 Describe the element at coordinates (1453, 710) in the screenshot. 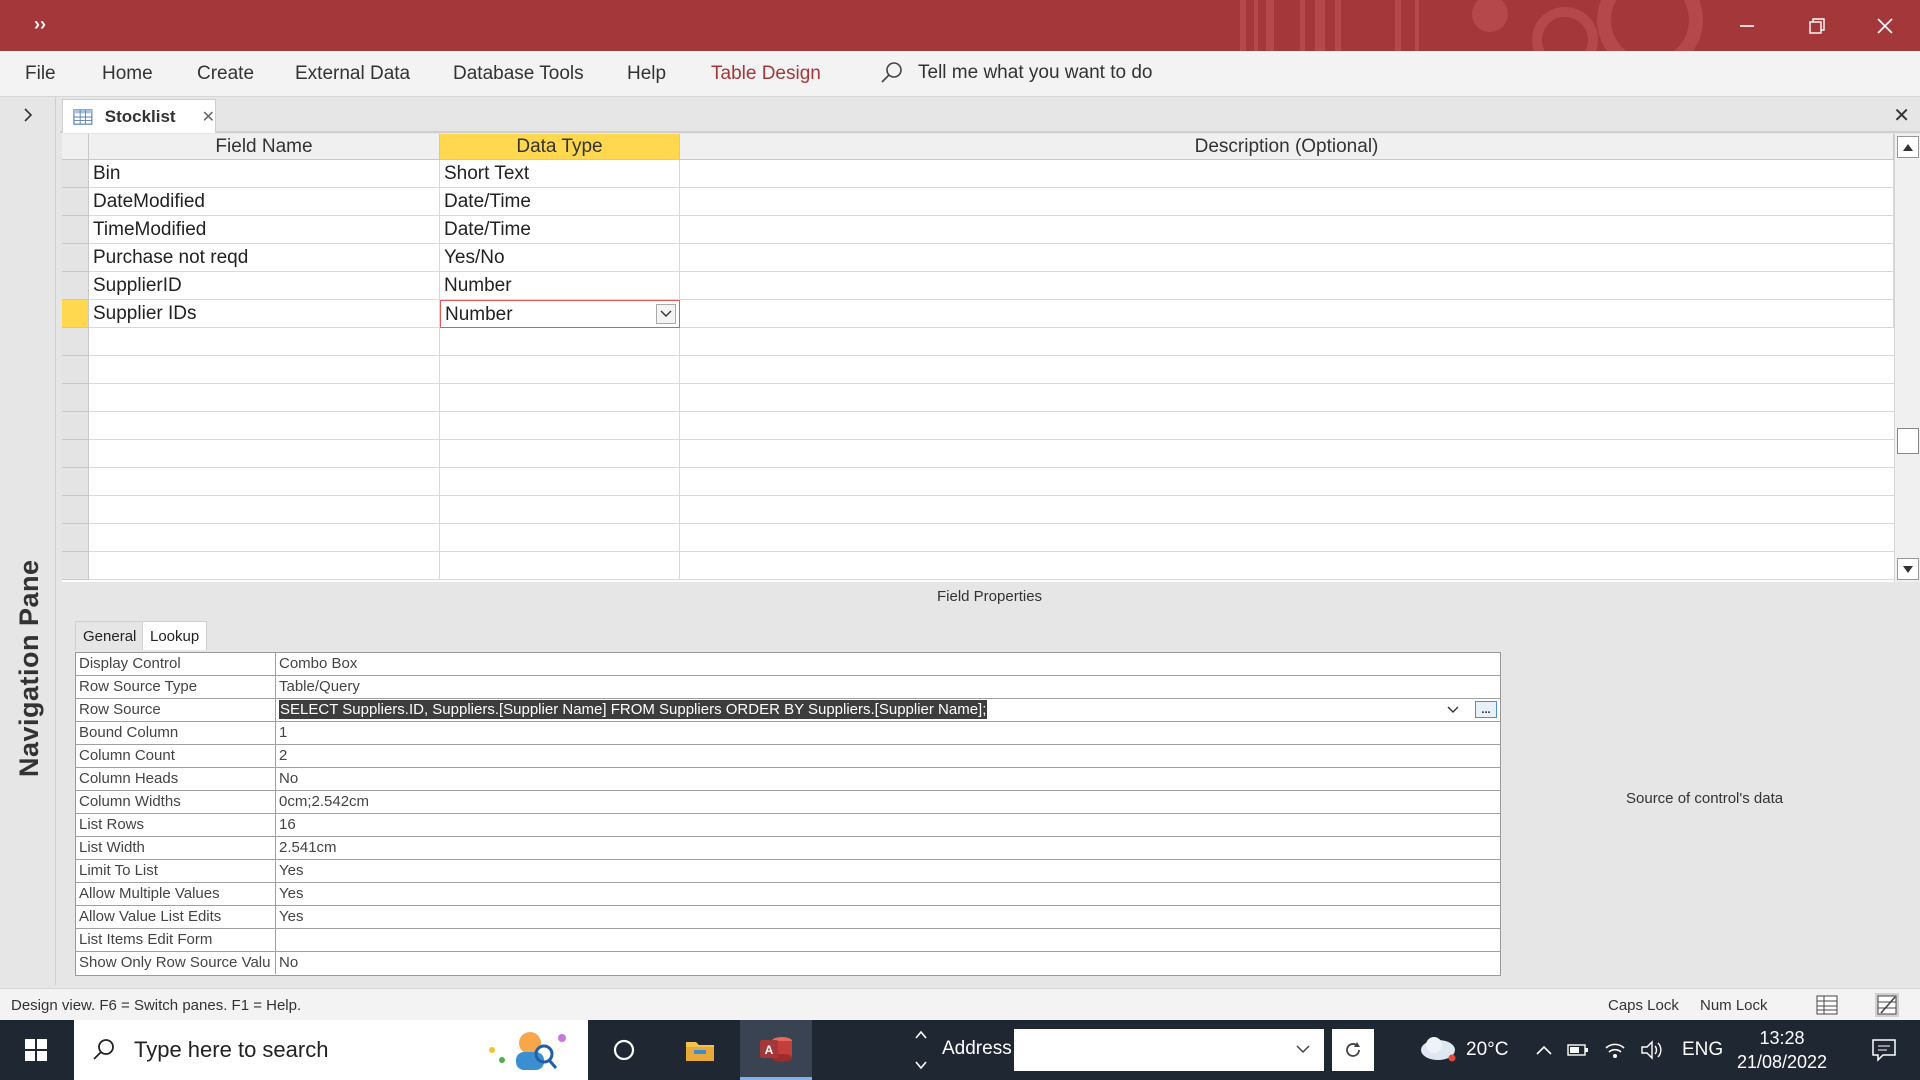

I see `row-source-dropdown-button` at that location.